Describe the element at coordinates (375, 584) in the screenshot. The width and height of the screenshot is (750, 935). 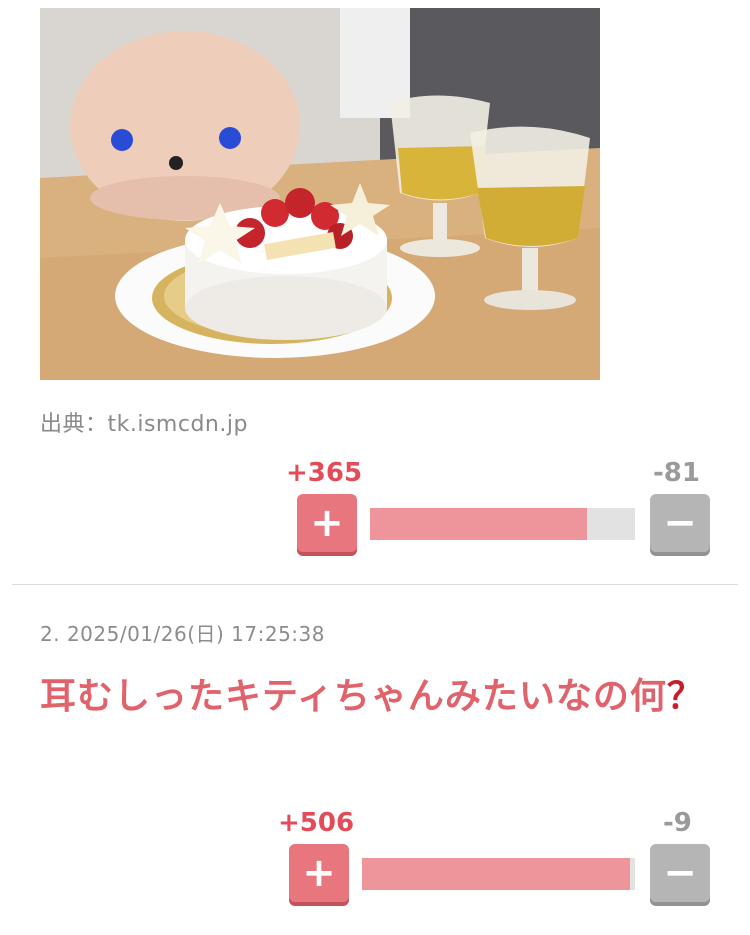
I see `divider` at that location.